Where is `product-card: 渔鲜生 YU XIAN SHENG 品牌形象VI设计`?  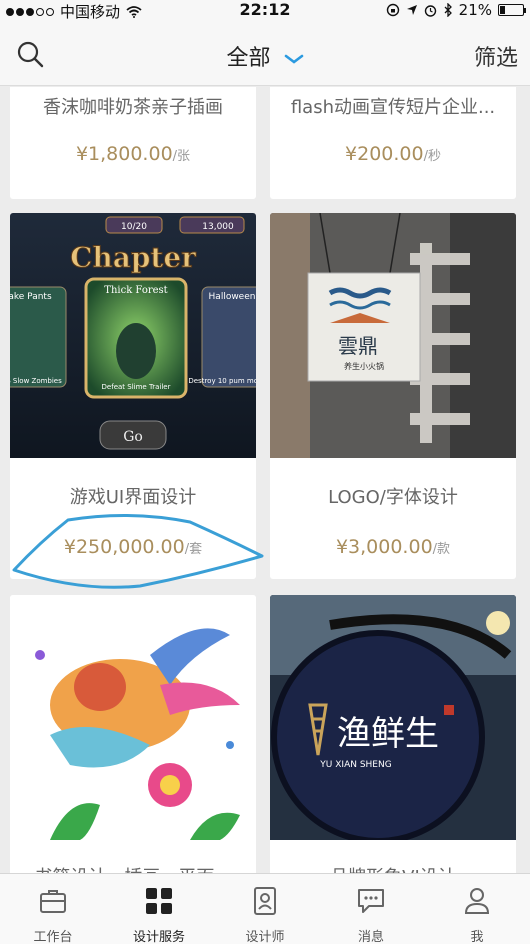
product-card: 渔鲜生 YU XIAN SHENG 品牌形象VI设计 is located at coordinates (393, 734).